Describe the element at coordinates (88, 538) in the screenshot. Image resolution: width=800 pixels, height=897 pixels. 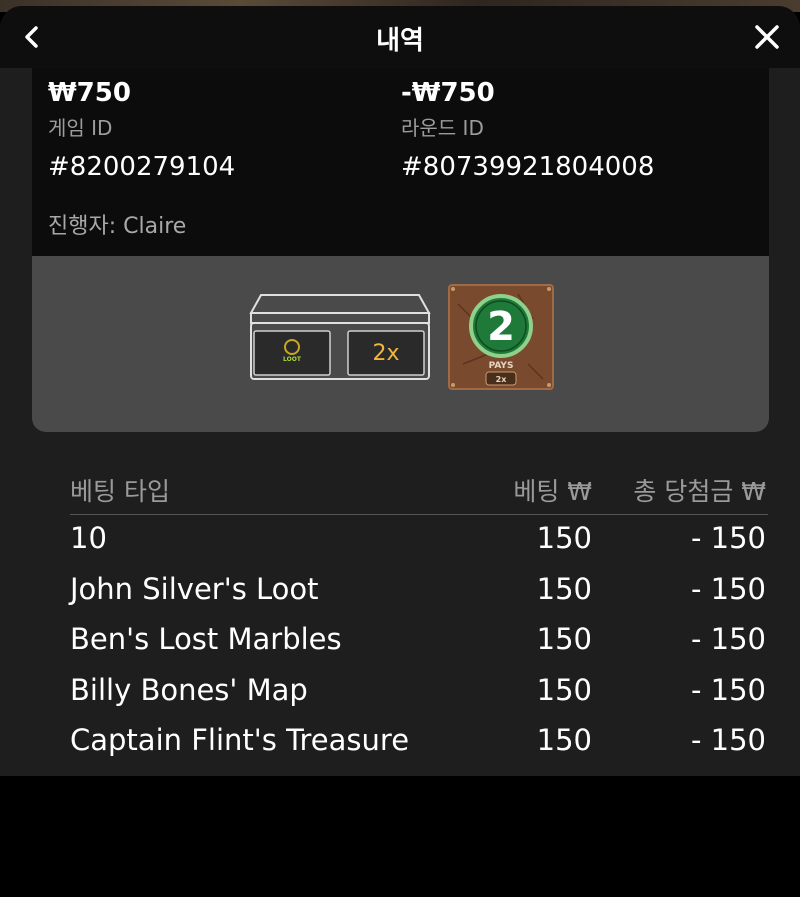
I see `bet-type-cell: 10` at that location.